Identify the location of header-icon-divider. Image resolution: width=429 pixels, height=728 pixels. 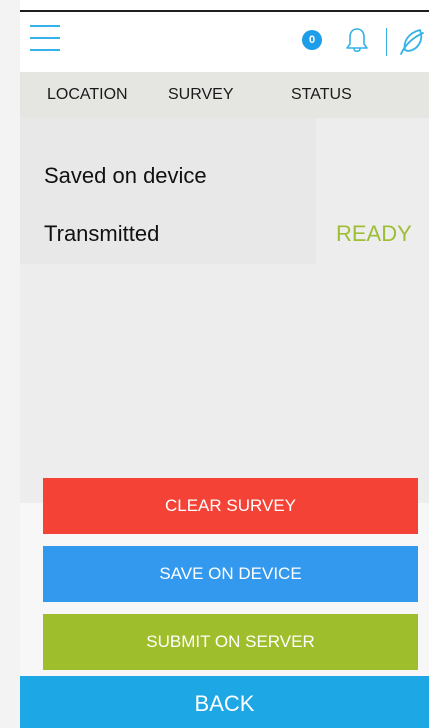
(386, 42).